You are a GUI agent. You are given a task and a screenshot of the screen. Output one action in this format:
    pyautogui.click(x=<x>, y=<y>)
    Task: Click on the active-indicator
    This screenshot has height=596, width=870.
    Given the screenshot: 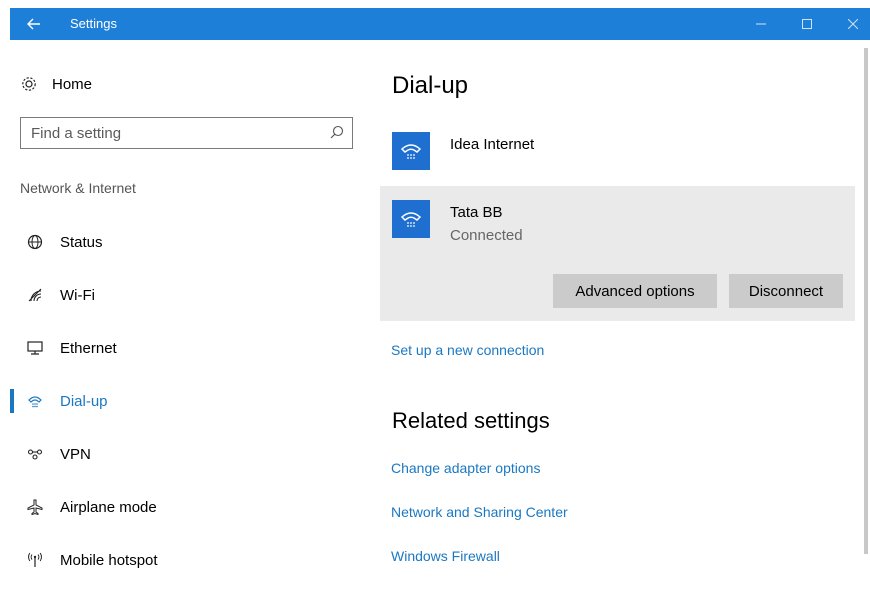 What is the action you would take?
    pyautogui.click(x=12, y=401)
    